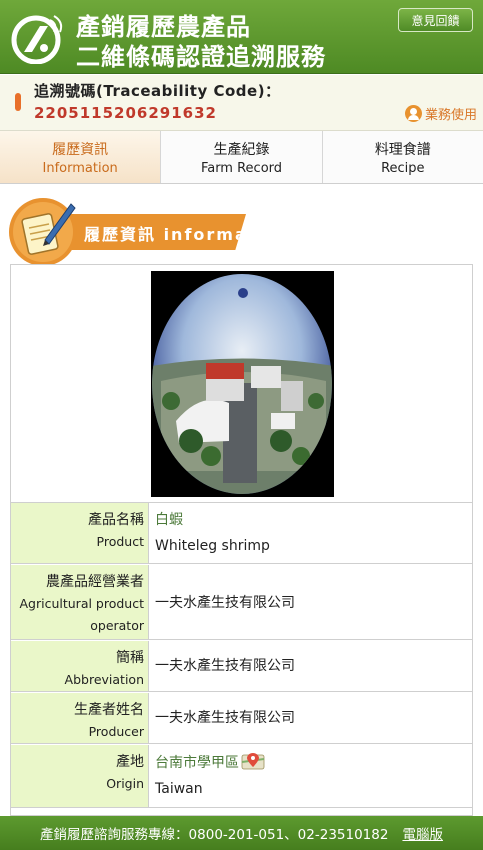  I want to click on tab-information: 履歷資訊 Information, so click(81, 157).